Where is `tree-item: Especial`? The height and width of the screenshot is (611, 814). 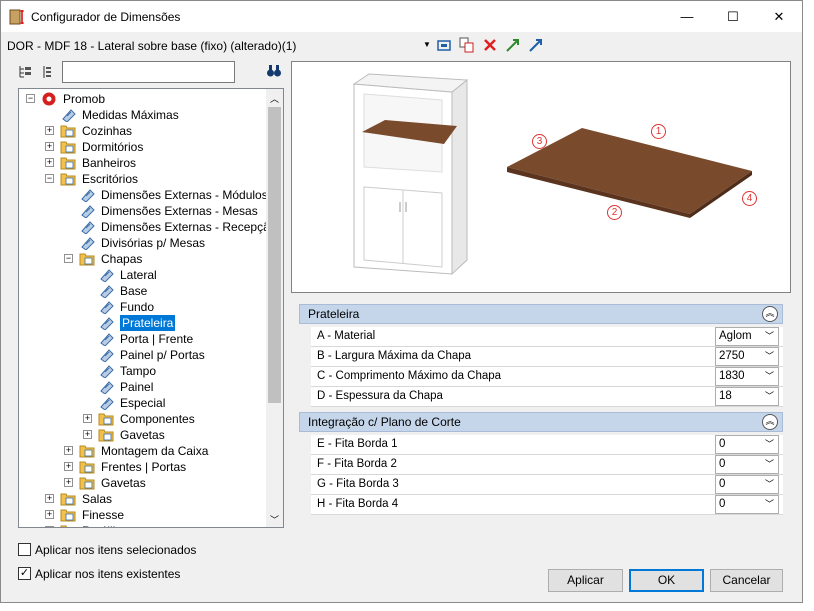 tree-item: Especial is located at coordinates (142, 403).